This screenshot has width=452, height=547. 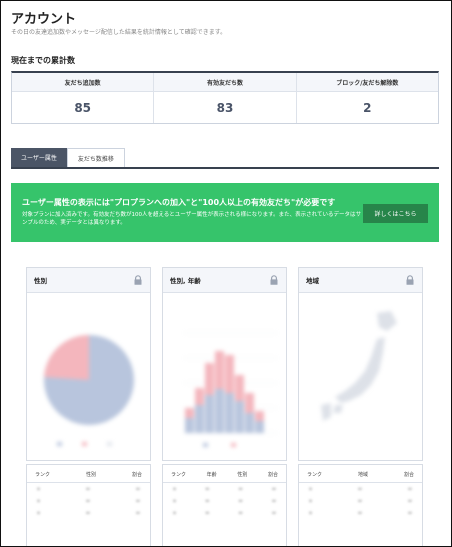 I want to click on table-rows-blurred: ▪ ▬ ▬ ▬ ▪ ▬ ▬ ▬ ▪ ▬ ▬ ▬, so click(x=224, y=501).